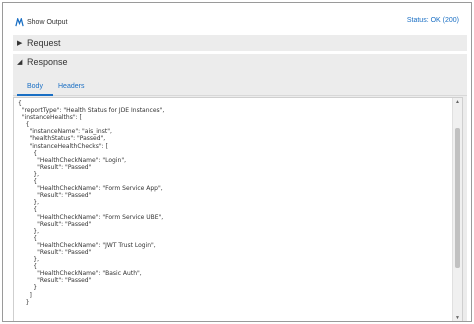 The height and width of the screenshot is (324, 474). What do you see at coordinates (19, 21) in the screenshot?
I see `output-icon` at bounding box center [19, 21].